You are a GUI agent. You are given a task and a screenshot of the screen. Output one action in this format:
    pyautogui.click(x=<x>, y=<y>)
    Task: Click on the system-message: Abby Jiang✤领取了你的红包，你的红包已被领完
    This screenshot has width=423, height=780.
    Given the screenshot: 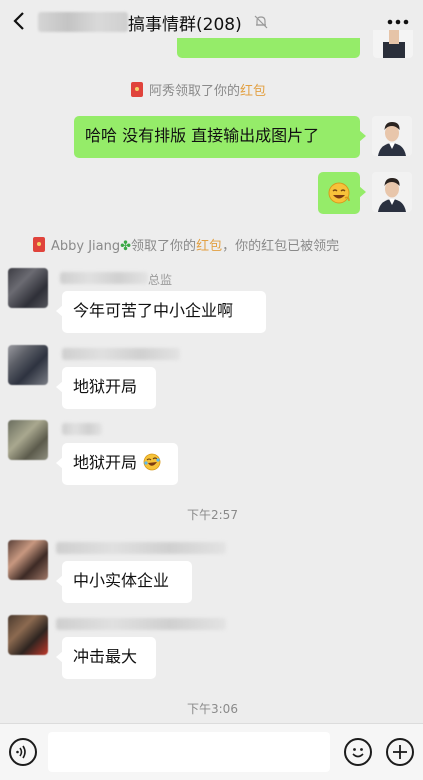 What is the action you would take?
    pyautogui.click(x=186, y=244)
    